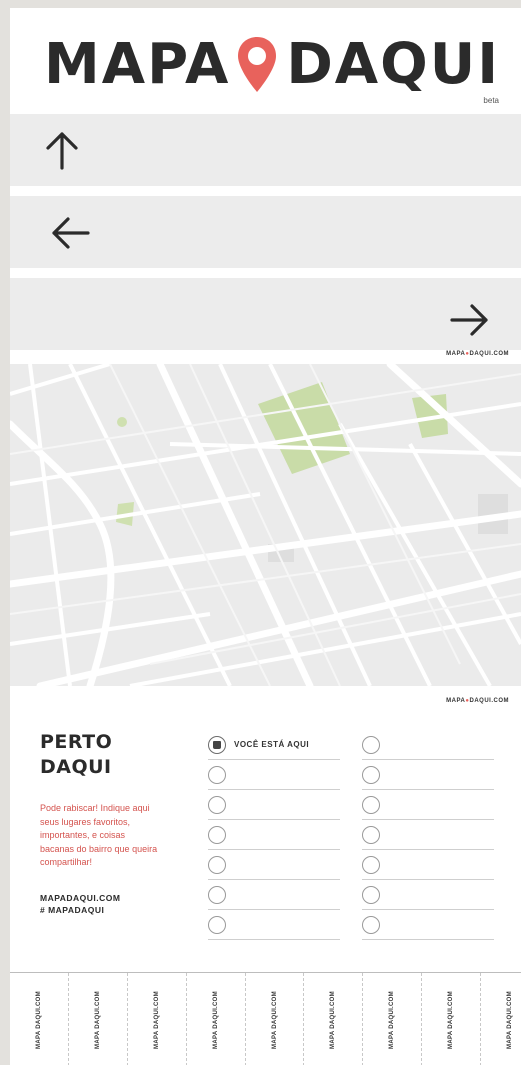 This screenshot has height=1065, width=521. I want to click on arrow-up-icon, so click(62, 151).